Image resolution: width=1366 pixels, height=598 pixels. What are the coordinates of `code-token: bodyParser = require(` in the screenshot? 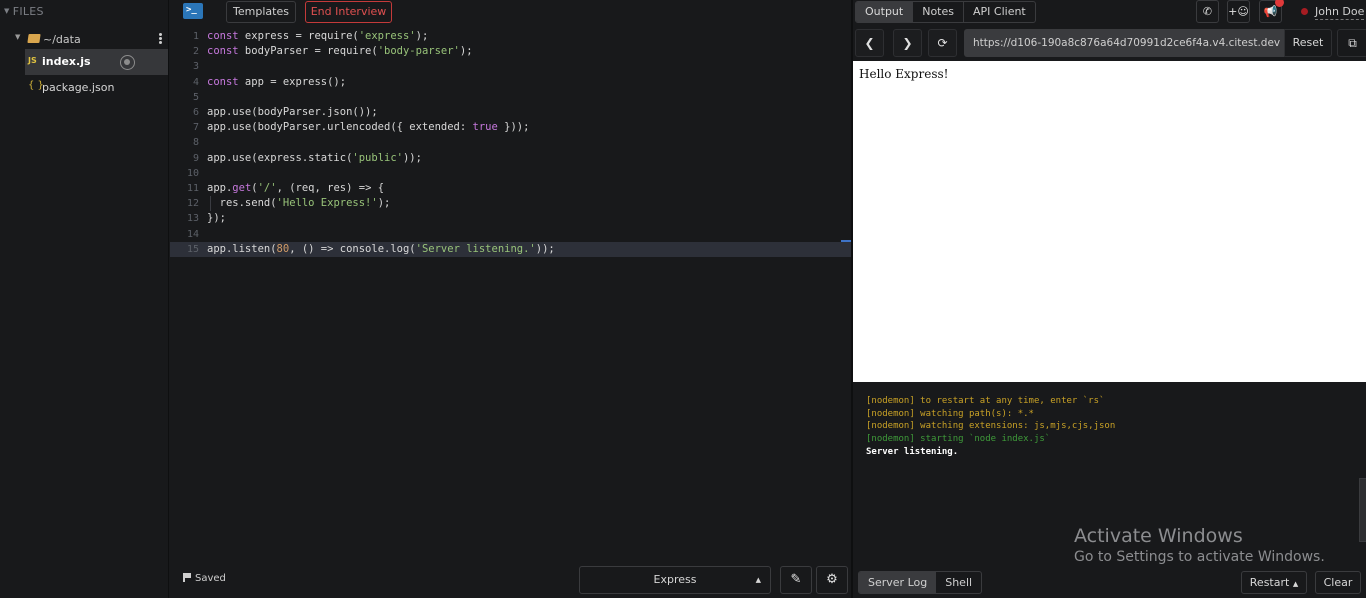 It's located at (308, 51).